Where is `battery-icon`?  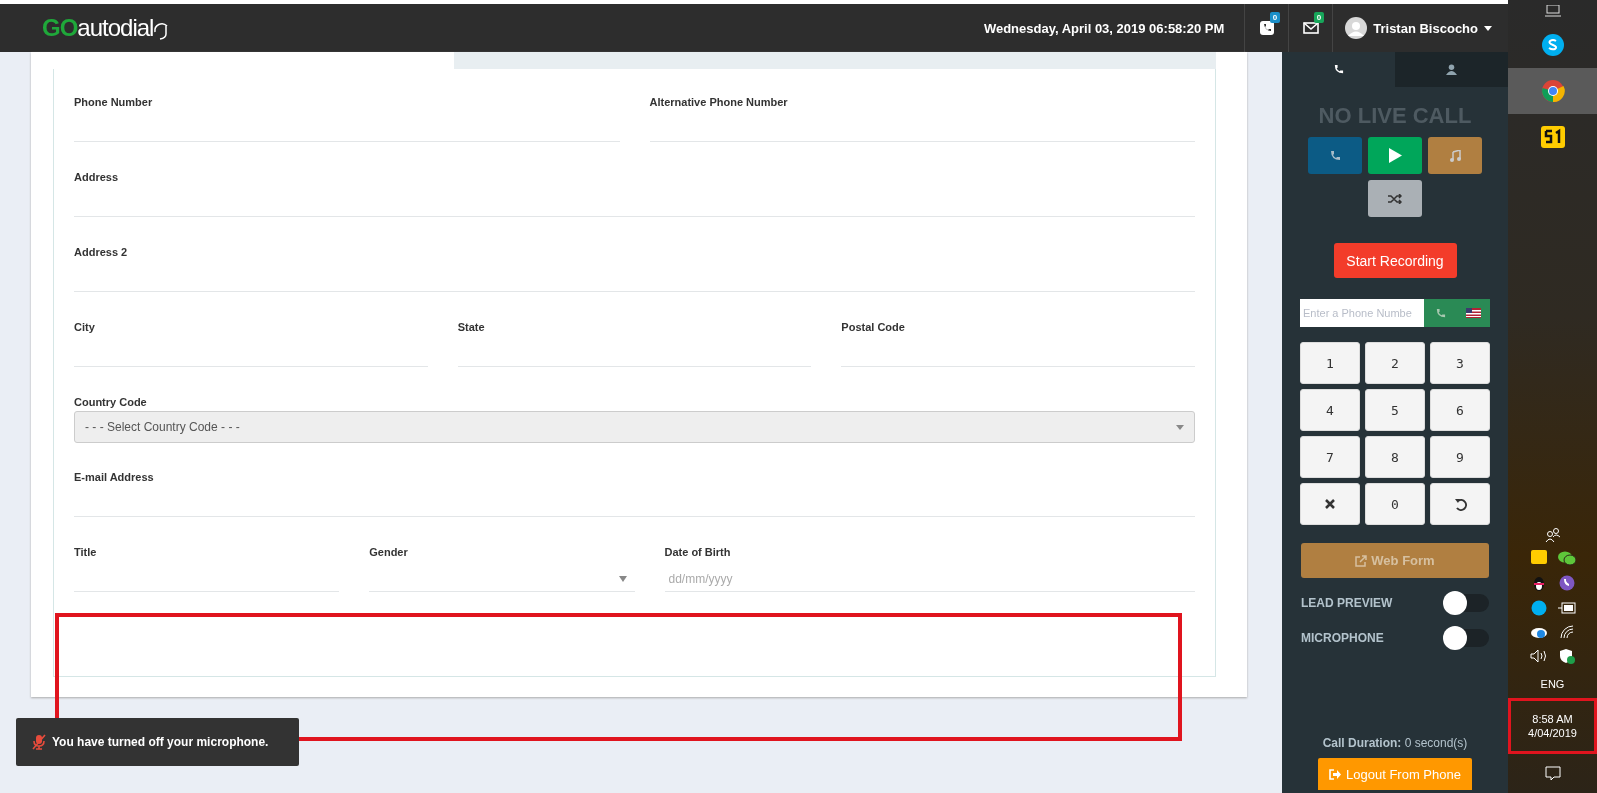 battery-icon is located at coordinates (1566, 608).